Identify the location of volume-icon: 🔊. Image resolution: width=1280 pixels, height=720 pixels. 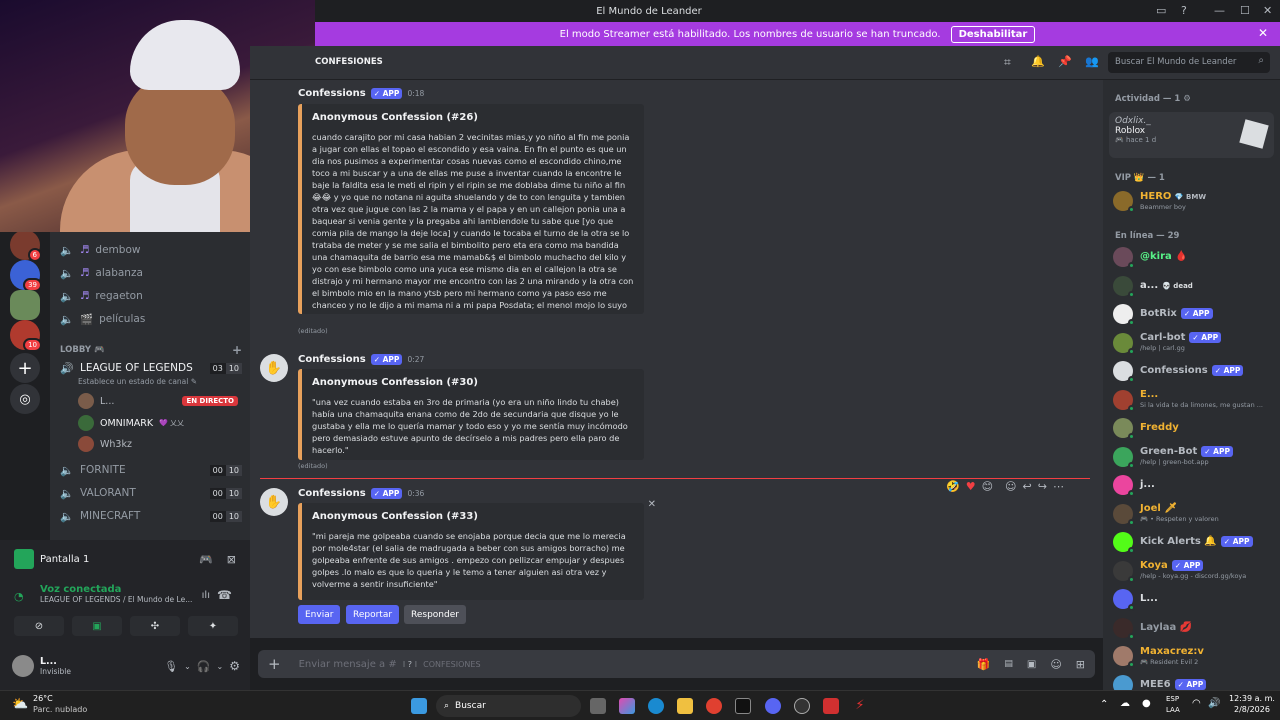
(1214, 703).